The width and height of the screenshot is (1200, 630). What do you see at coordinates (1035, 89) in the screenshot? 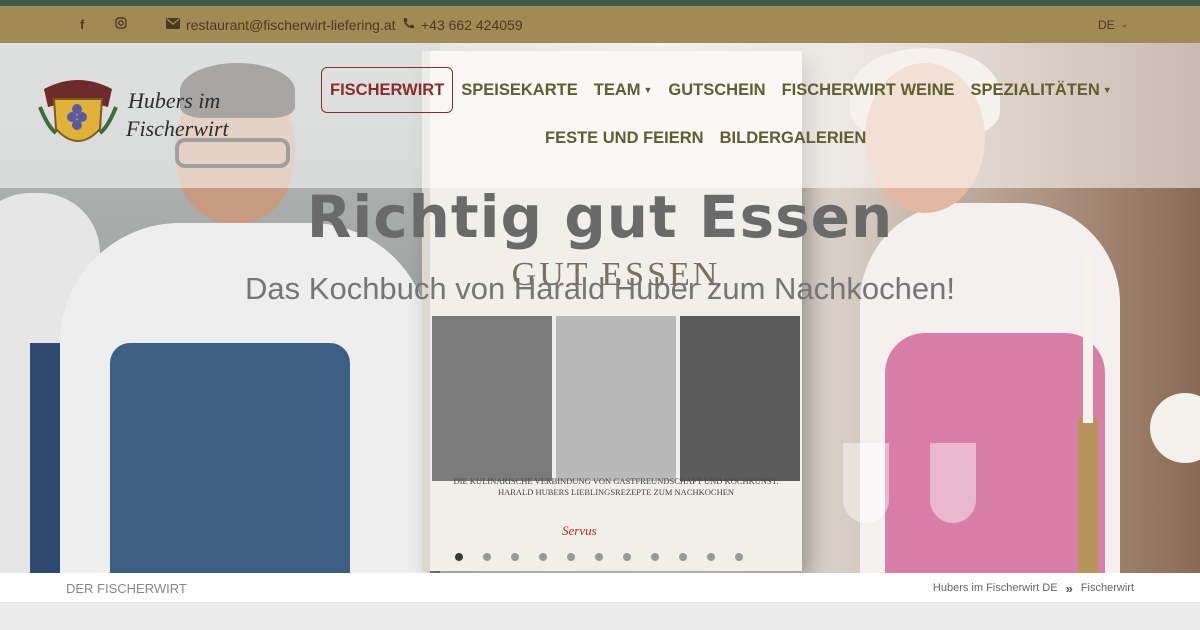
I see `nav-label: SPEZIALITÄTEN` at bounding box center [1035, 89].